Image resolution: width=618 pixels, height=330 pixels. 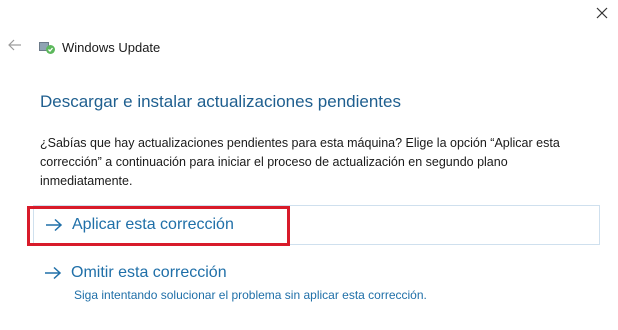 I want to click on close-button, so click(x=602, y=15).